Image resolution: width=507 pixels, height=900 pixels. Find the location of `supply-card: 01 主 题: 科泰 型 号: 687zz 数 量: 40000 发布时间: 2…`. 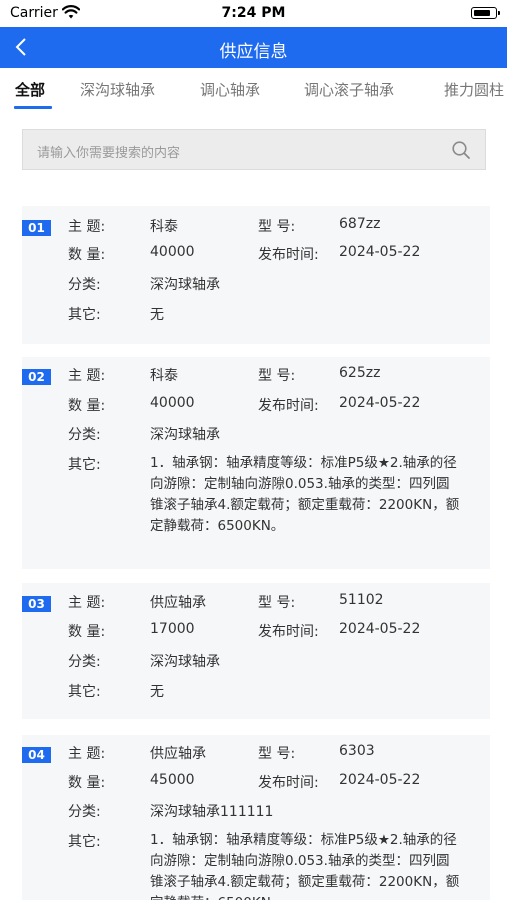

supply-card: 01 主 题: 科泰 型 号: 687zz 数 量: 40000 发布时间: 2… is located at coordinates (256, 275).